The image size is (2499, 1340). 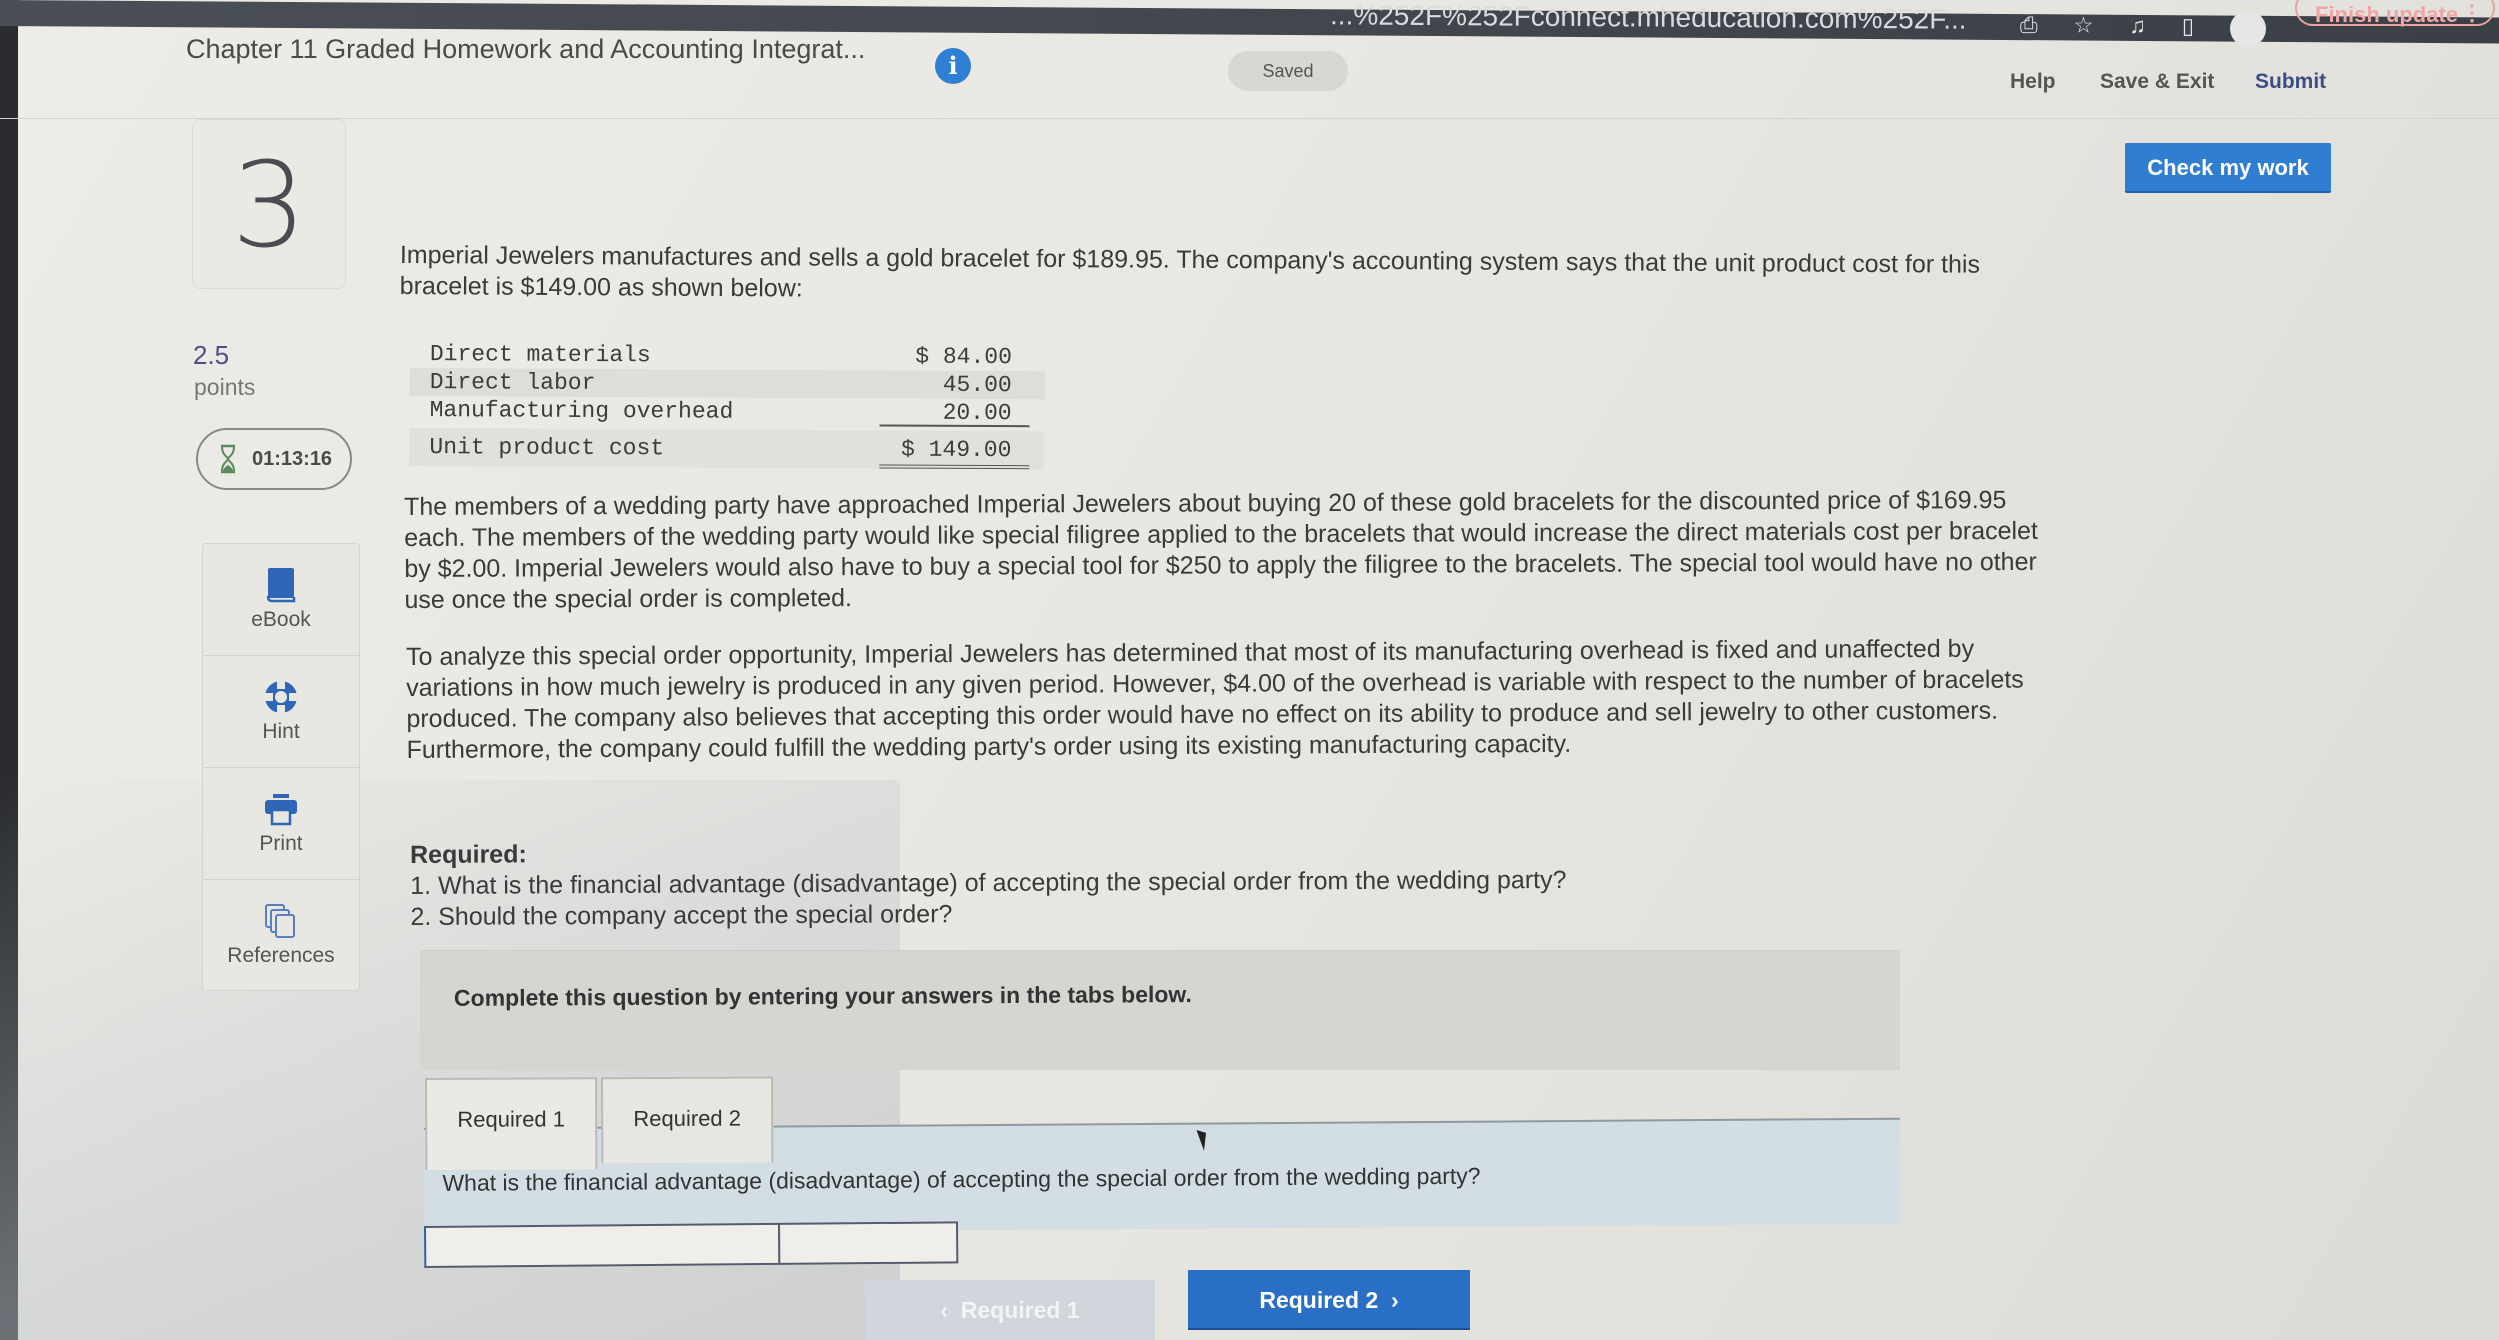 I want to click on table-row: Direct labor 45.00, so click(x=727, y=383).